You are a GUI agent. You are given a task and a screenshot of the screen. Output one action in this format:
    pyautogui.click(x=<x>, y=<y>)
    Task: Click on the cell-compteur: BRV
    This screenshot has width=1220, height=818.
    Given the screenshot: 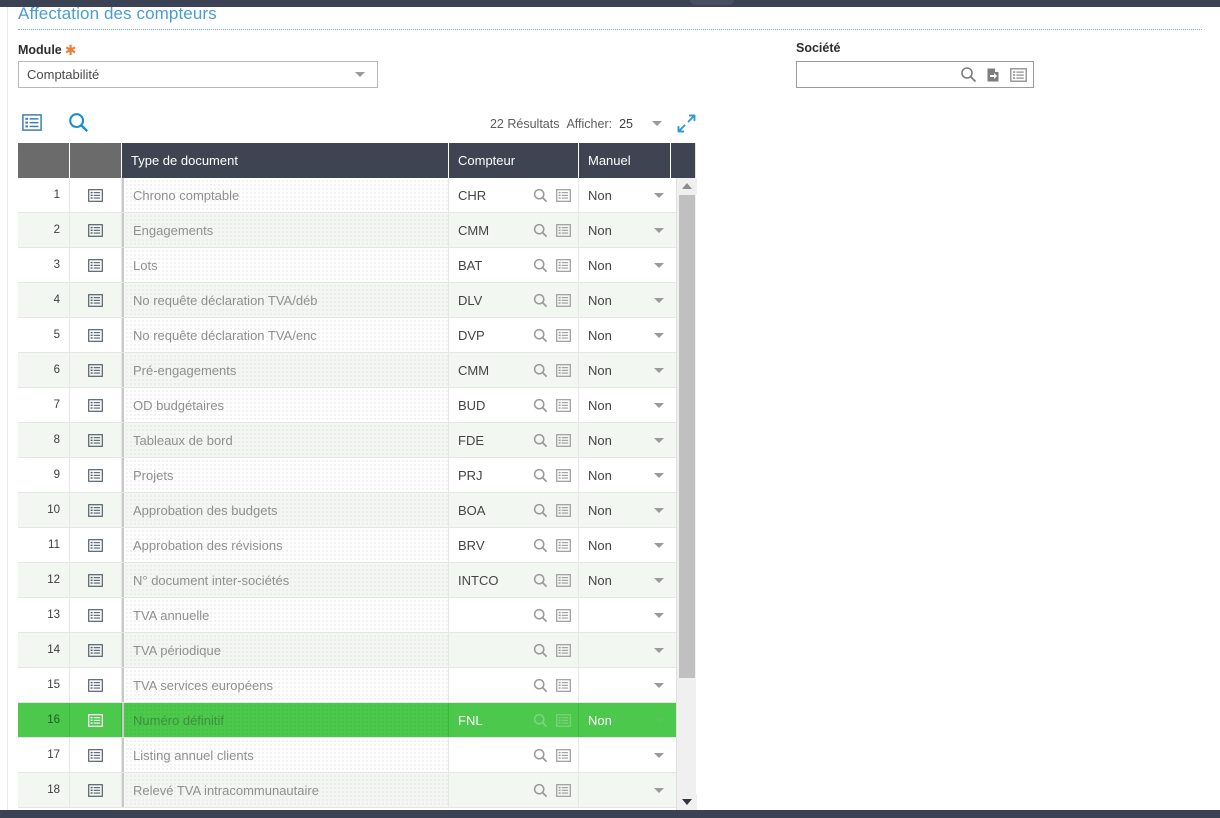 What is the action you would take?
    pyautogui.click(x=514, y=545)
    